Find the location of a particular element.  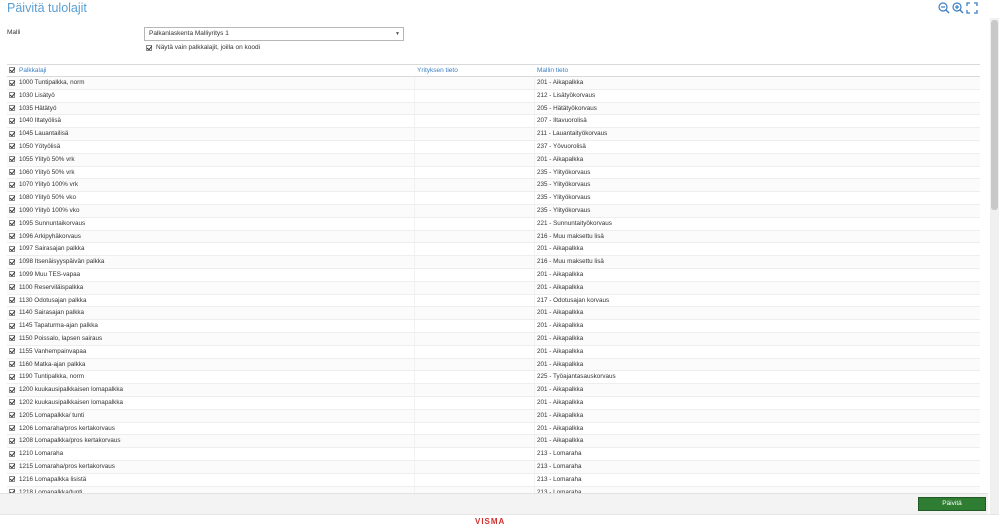

table-row: 1040 Iltatyölisä 207 - Iltavuorolisä is located at coordinates (493, 122).